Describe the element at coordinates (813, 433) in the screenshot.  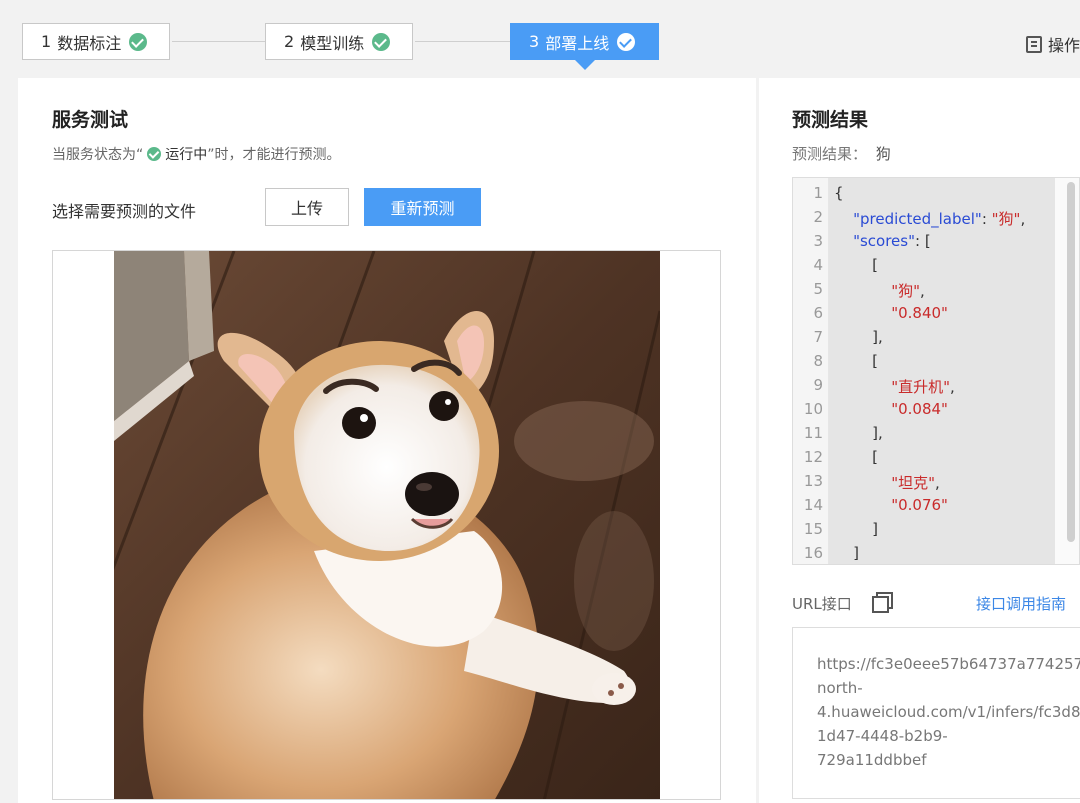
I see `line-number: 11` at that location.